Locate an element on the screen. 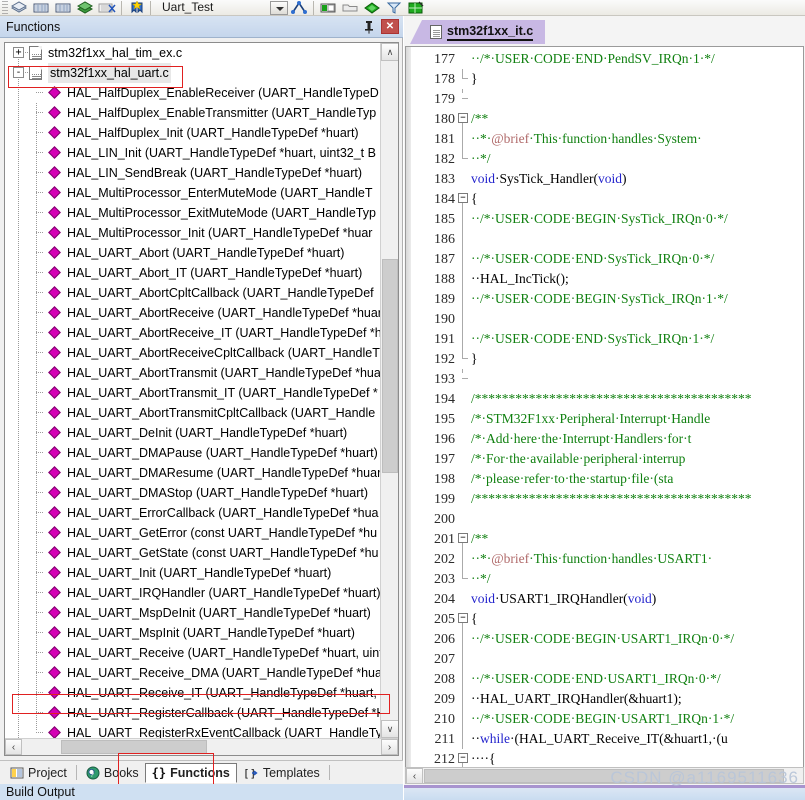  code-line: 191 ··/*·USER·CODE·END·SysTick_IRQn·1·*/ is located at coordinates (607, 339).